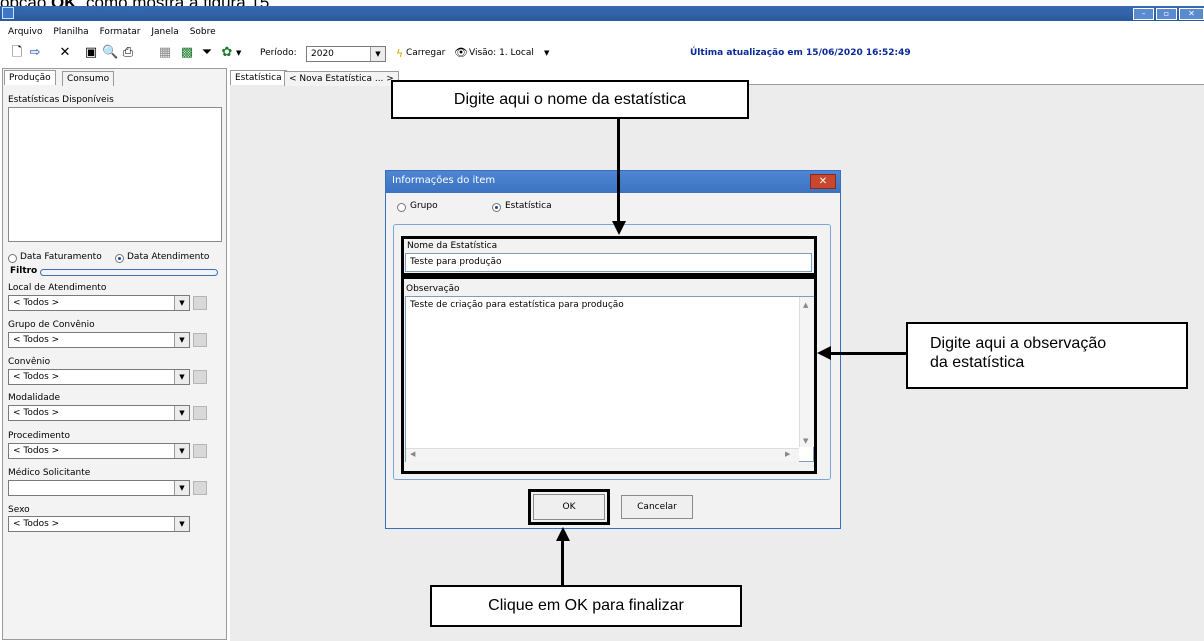 This screenshot has width=1204, height=641. I want to click on filter-value-local: < Todos >, so click(36, 303).